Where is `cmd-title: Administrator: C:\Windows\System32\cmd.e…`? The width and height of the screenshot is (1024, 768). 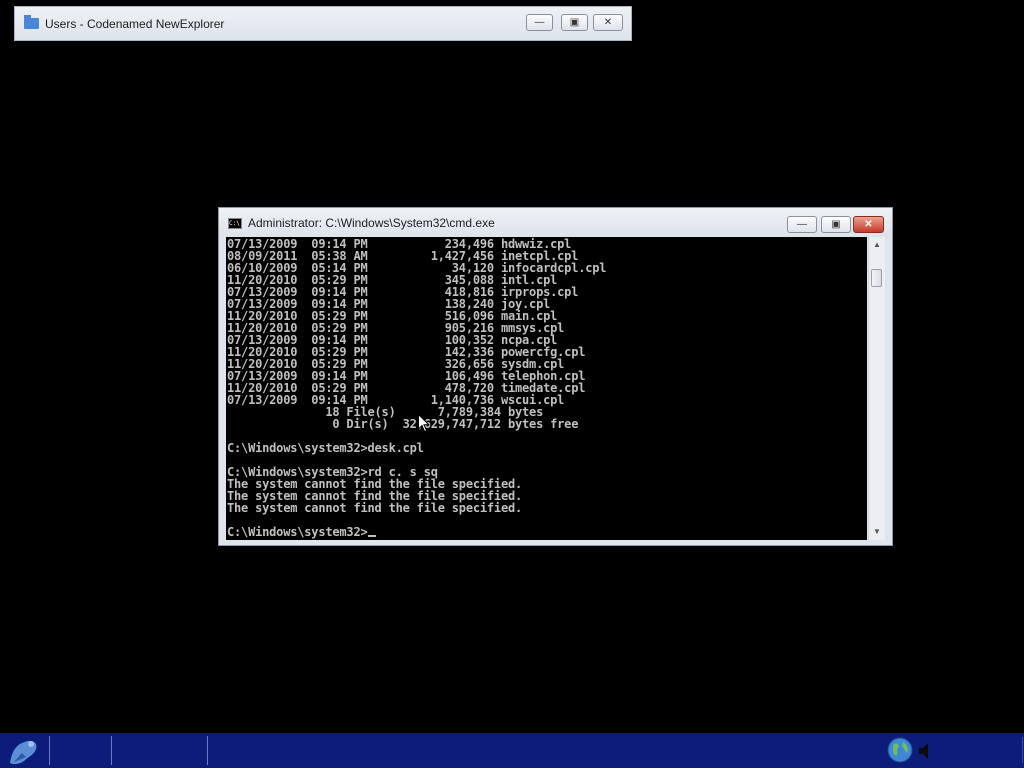
cmd-title: Administrator: C:\Windows\System32\cmd.e… is located at coordinates (371, 223).